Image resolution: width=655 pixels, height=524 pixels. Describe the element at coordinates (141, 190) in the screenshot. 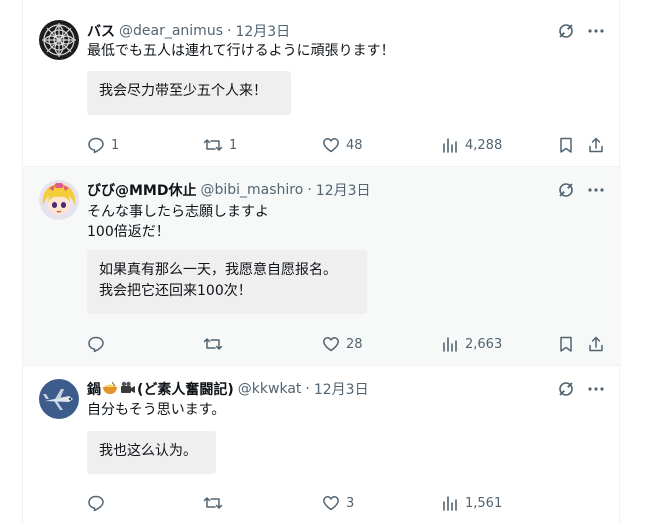

I see `display-name: びび@MMD休止` at that location.